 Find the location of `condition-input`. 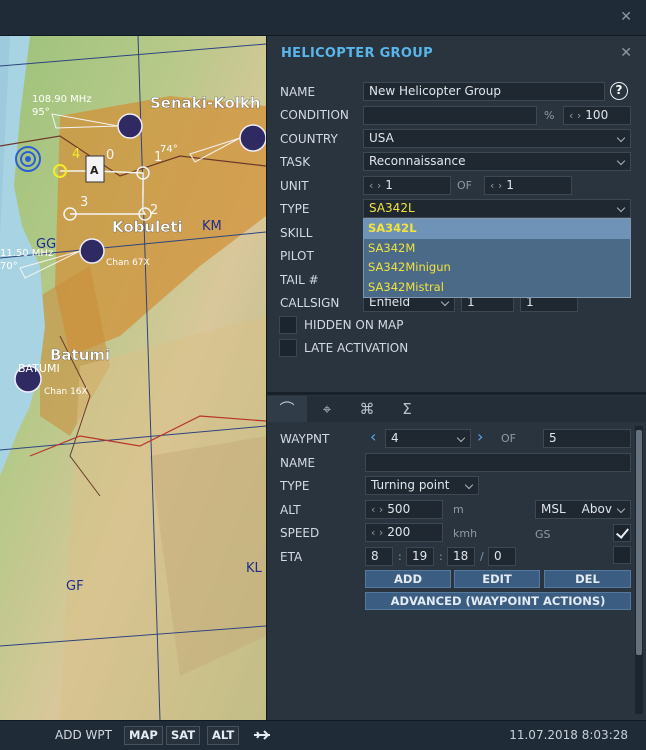

condition-input is located at coordinates (450, 115).